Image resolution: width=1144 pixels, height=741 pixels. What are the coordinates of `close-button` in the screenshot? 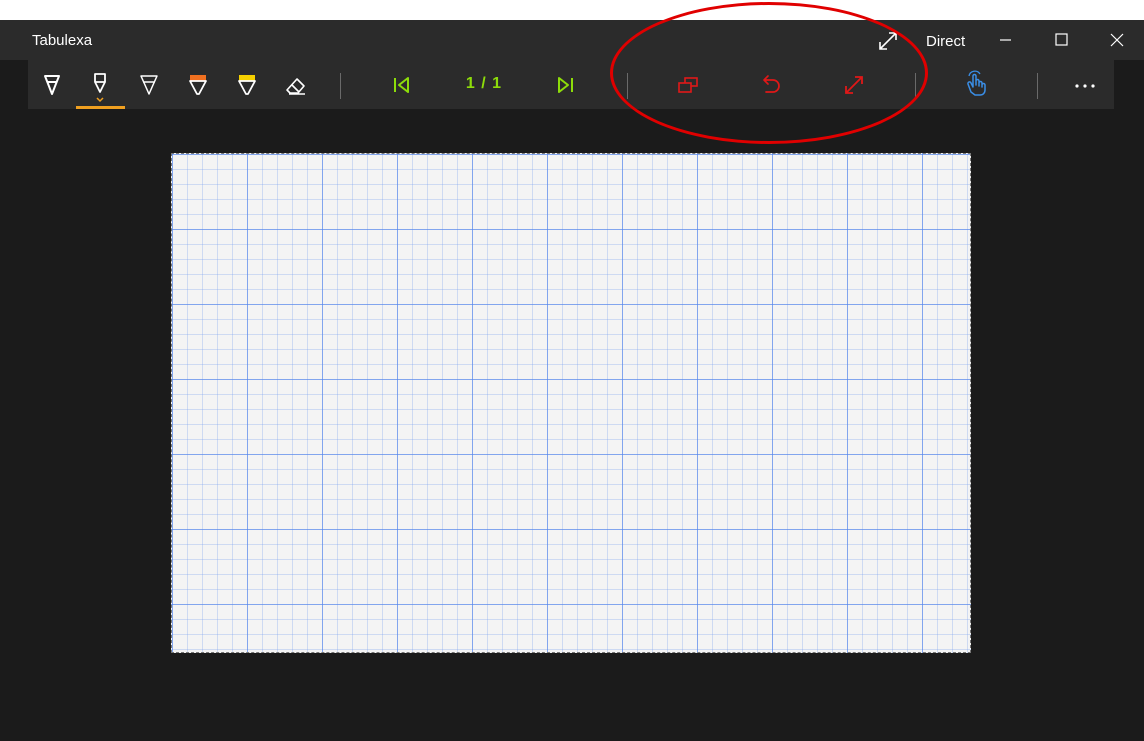 It's located at (1117, 40).